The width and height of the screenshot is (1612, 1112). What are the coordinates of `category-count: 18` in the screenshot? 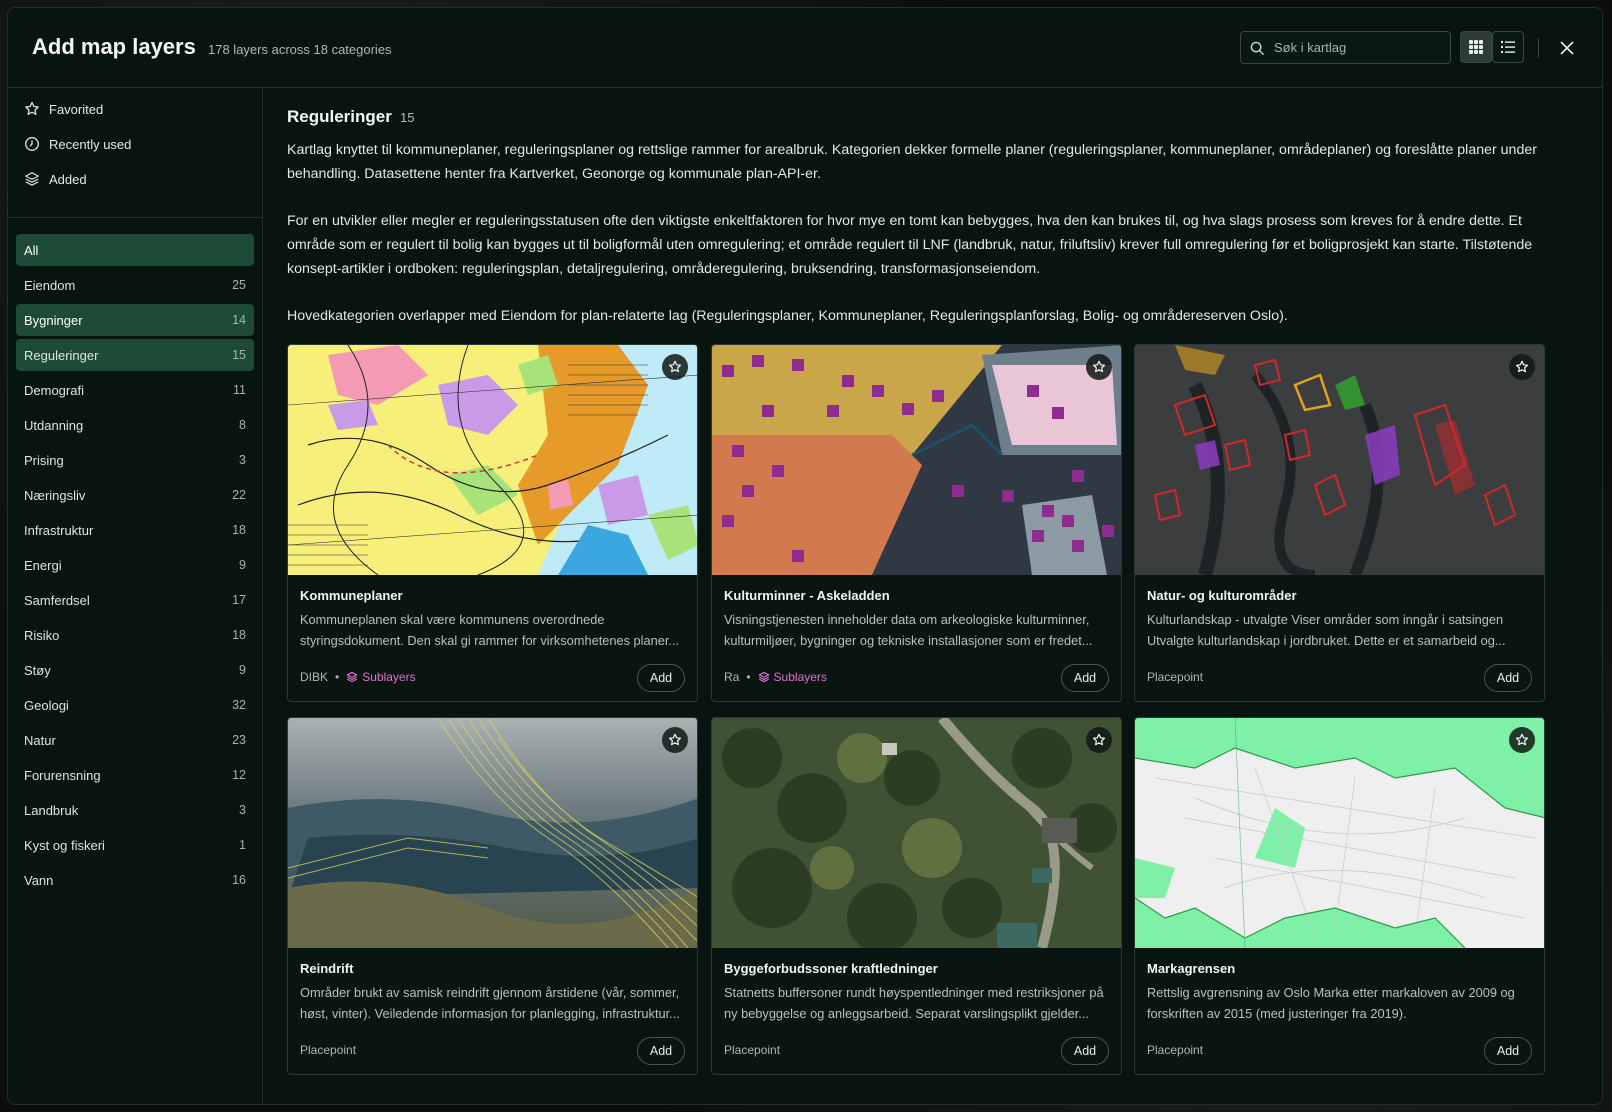 It's located at (239, 530).